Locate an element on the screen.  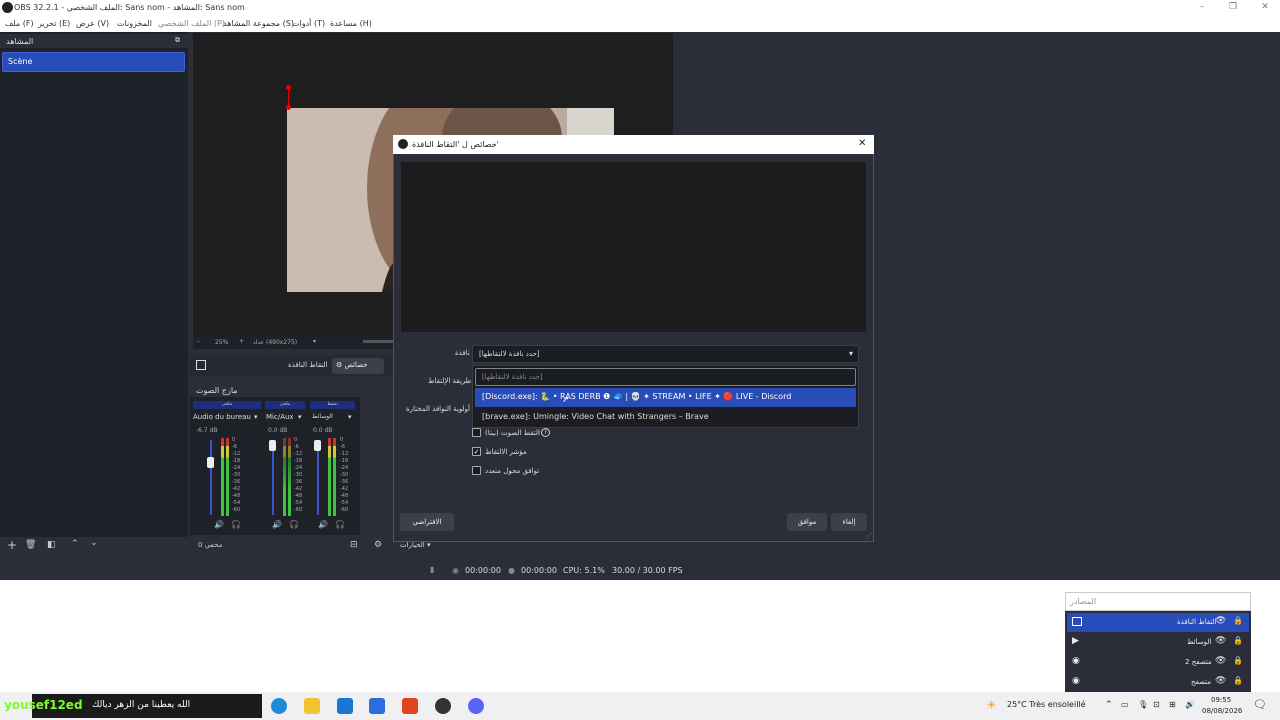
menu-file: ملف (F) is located at coordinates (19, 23).